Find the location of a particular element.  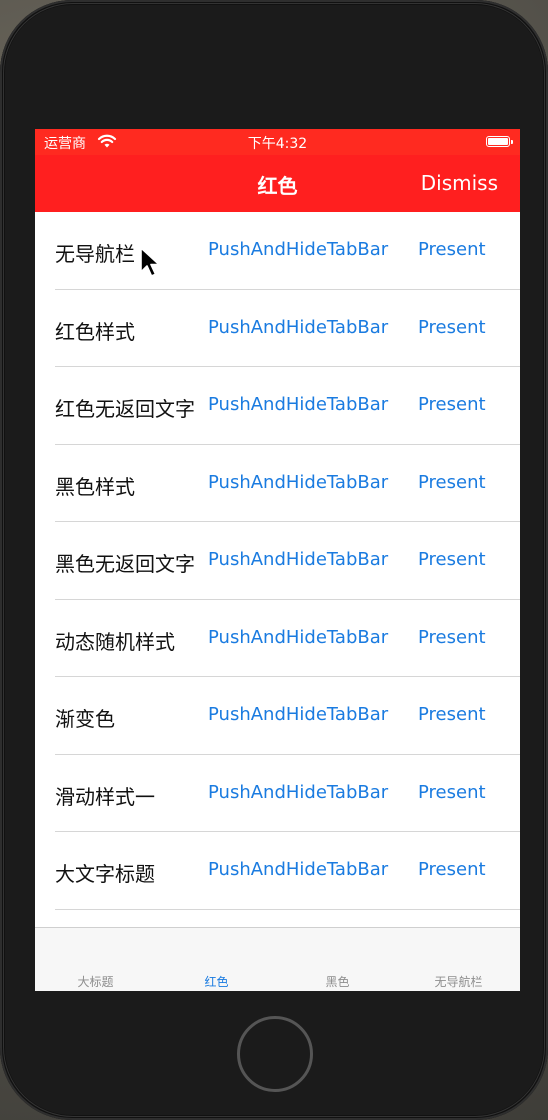

list-row: 黑色无返回文字 PushAndHideTabBar Present is located at coordinates (277, 561).